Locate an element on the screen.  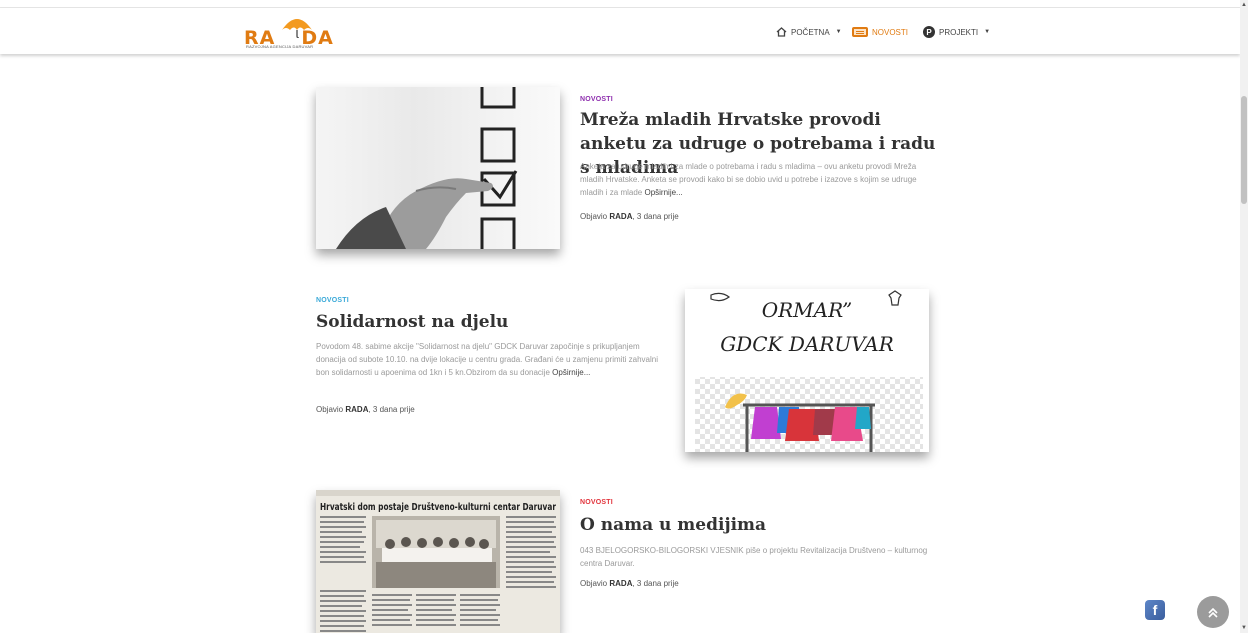
site-logo: RA DA RAZVOJNA AGENCIJA DARUVAR is located at coordinates (300, 32).